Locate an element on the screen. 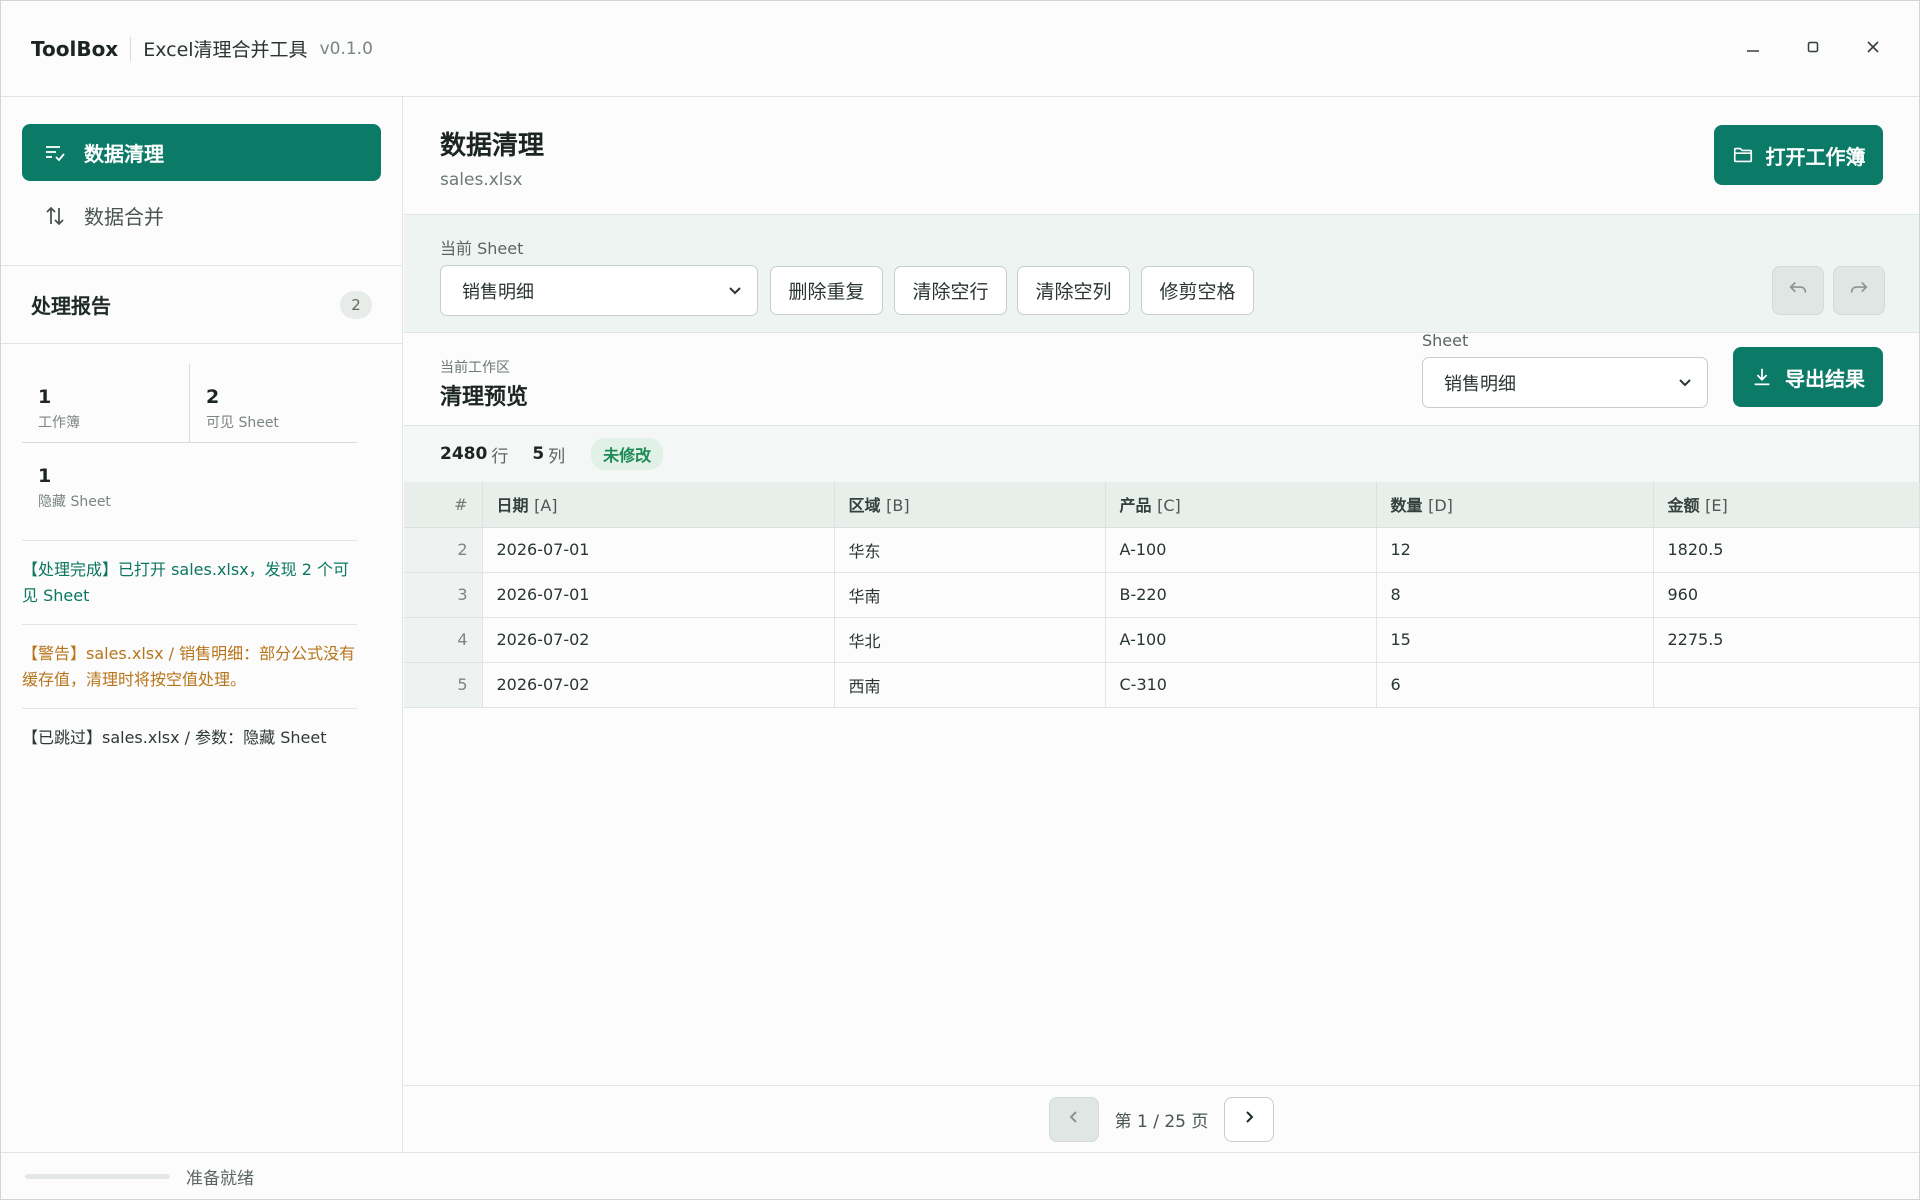 This screenshot has width=1920, height=1200. preview-sheet-label: Sheet is located at coordinates (1445, 340).